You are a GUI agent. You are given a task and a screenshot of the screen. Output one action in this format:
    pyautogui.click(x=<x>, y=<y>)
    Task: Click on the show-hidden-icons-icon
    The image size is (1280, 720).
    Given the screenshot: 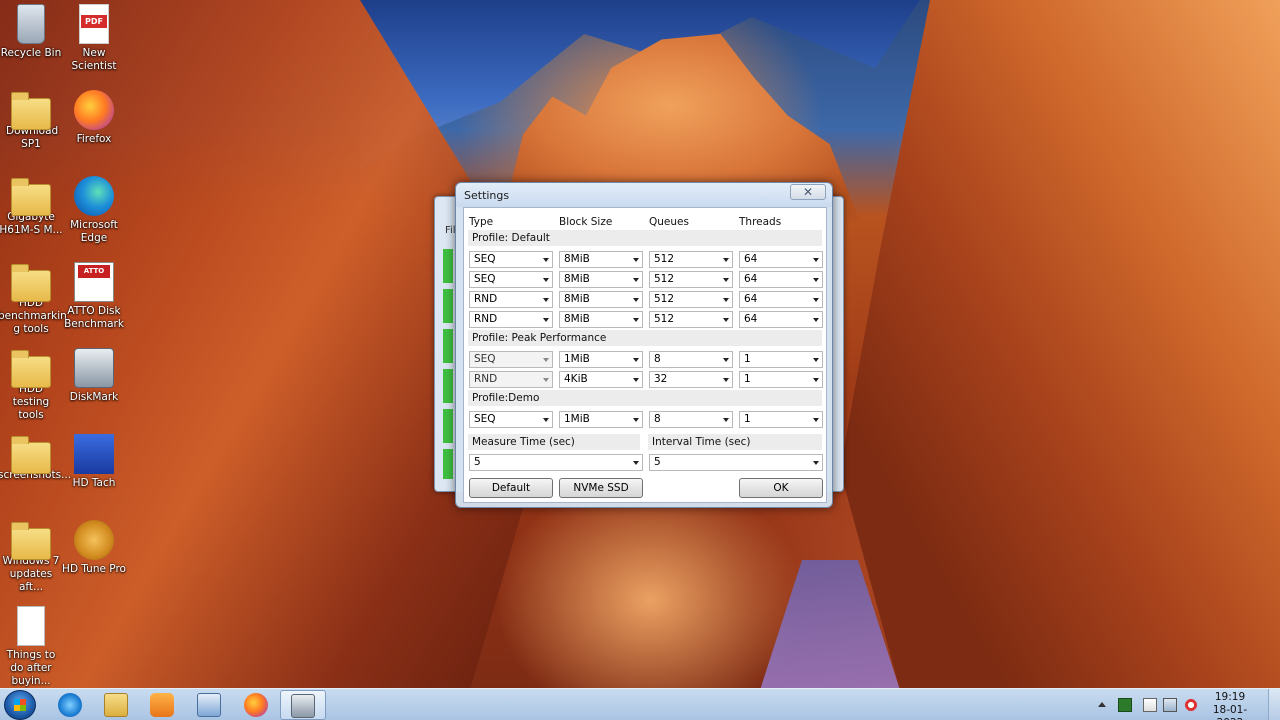 What is the action you would take?
    pyautogui.click(x=1102, y=704)
    